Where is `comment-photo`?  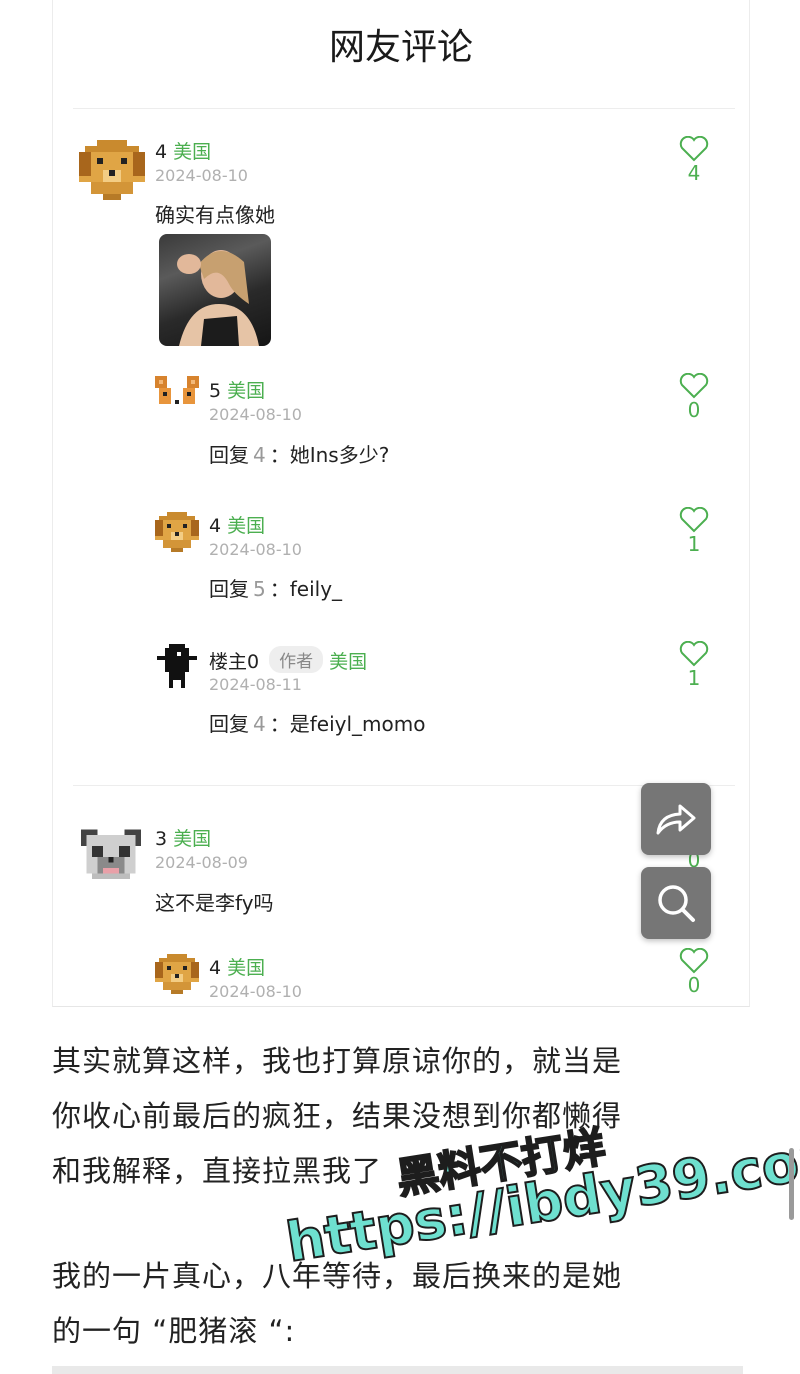 comment-photo is located at coordinates (215, 290).